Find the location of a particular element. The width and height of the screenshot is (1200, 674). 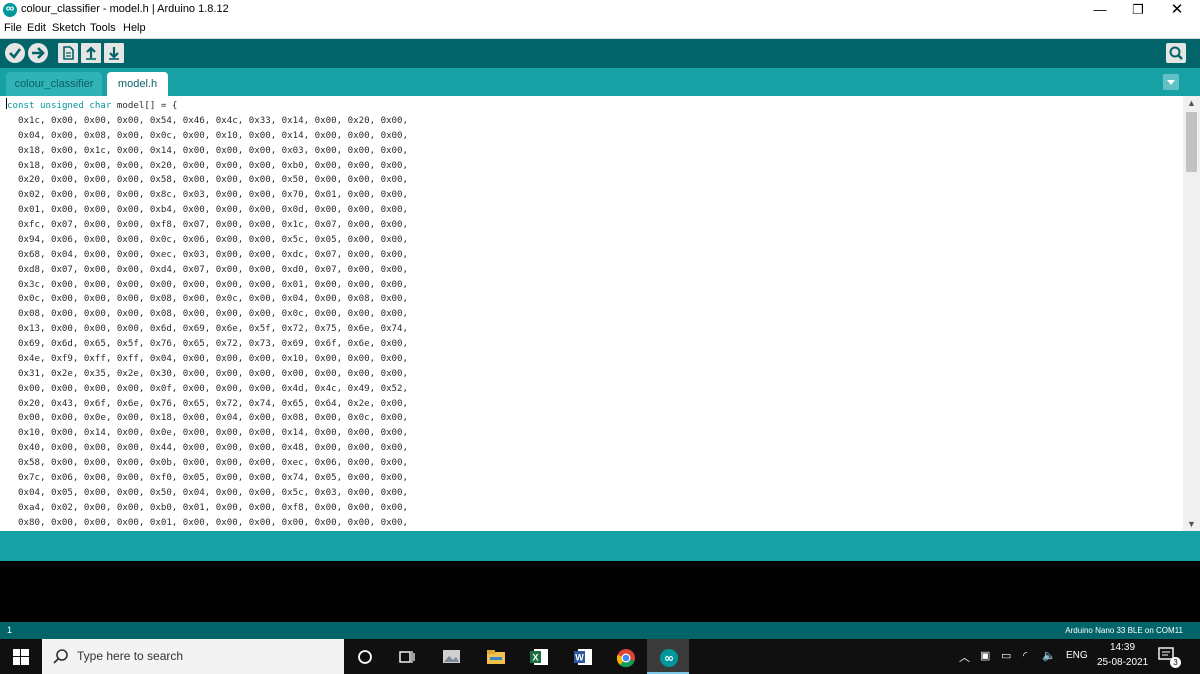

open-icon is located at coordinates (91, 53).